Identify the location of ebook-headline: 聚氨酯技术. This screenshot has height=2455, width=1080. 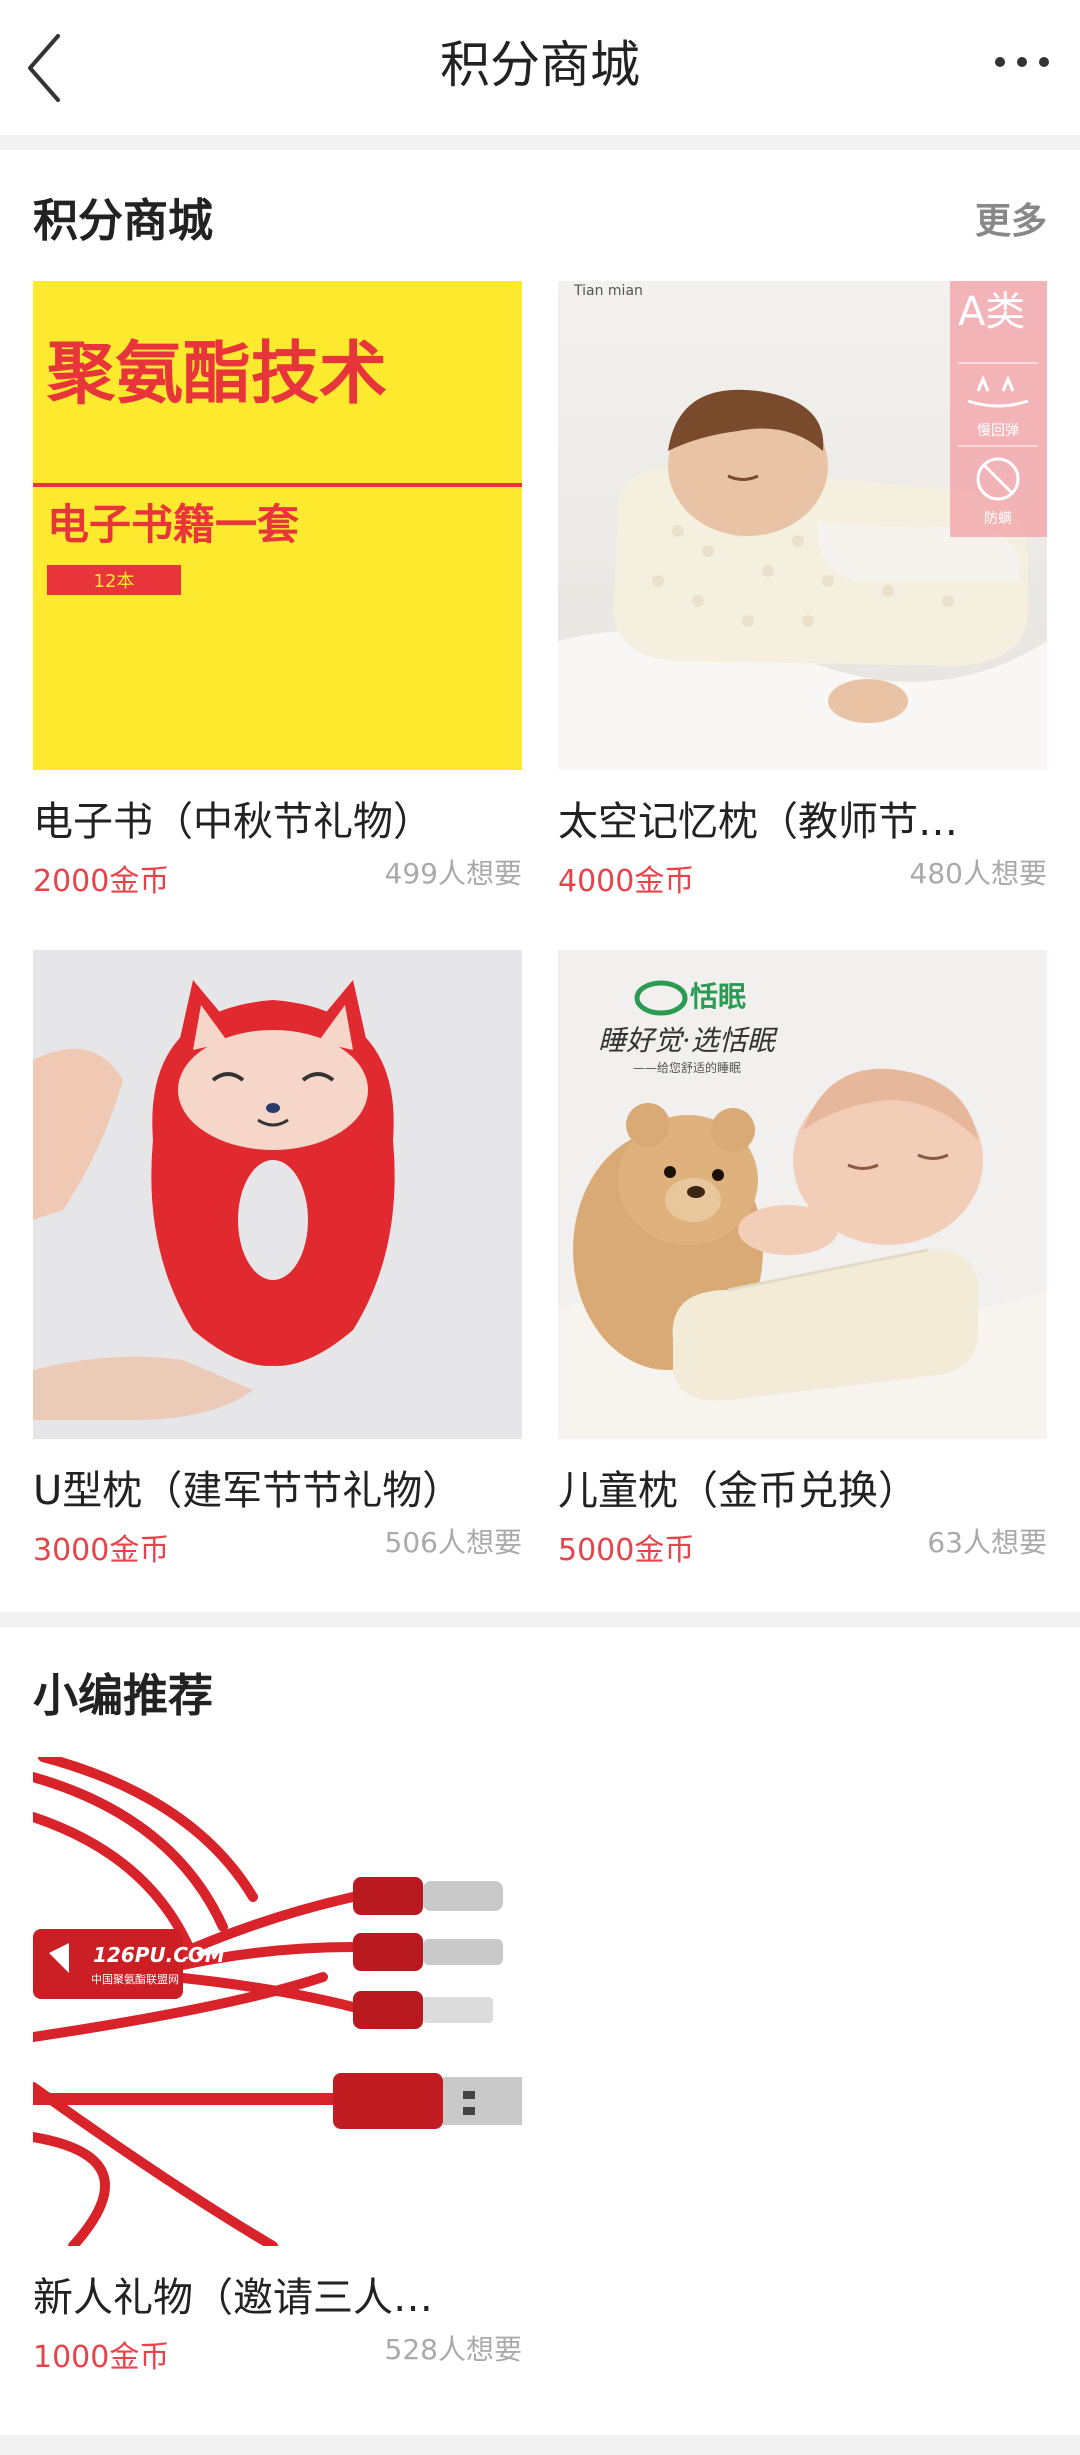
(216, 374).